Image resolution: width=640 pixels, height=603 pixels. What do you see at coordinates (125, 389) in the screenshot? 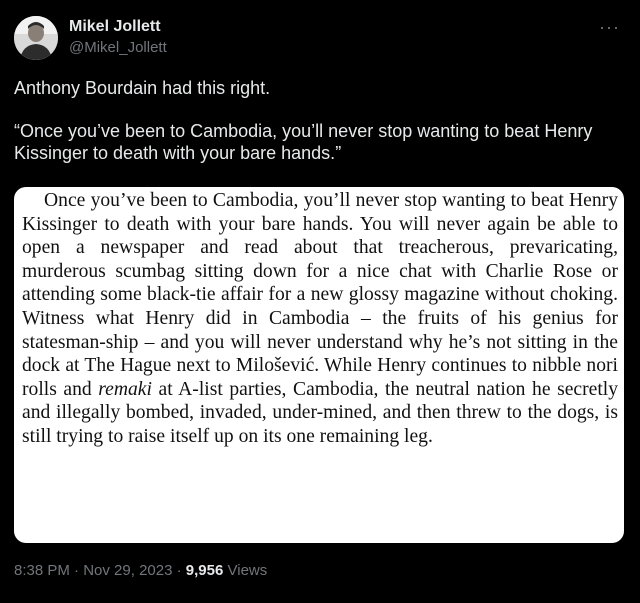
I see `excerpt-italic-word: remaki` at bounding box center [125, 389].